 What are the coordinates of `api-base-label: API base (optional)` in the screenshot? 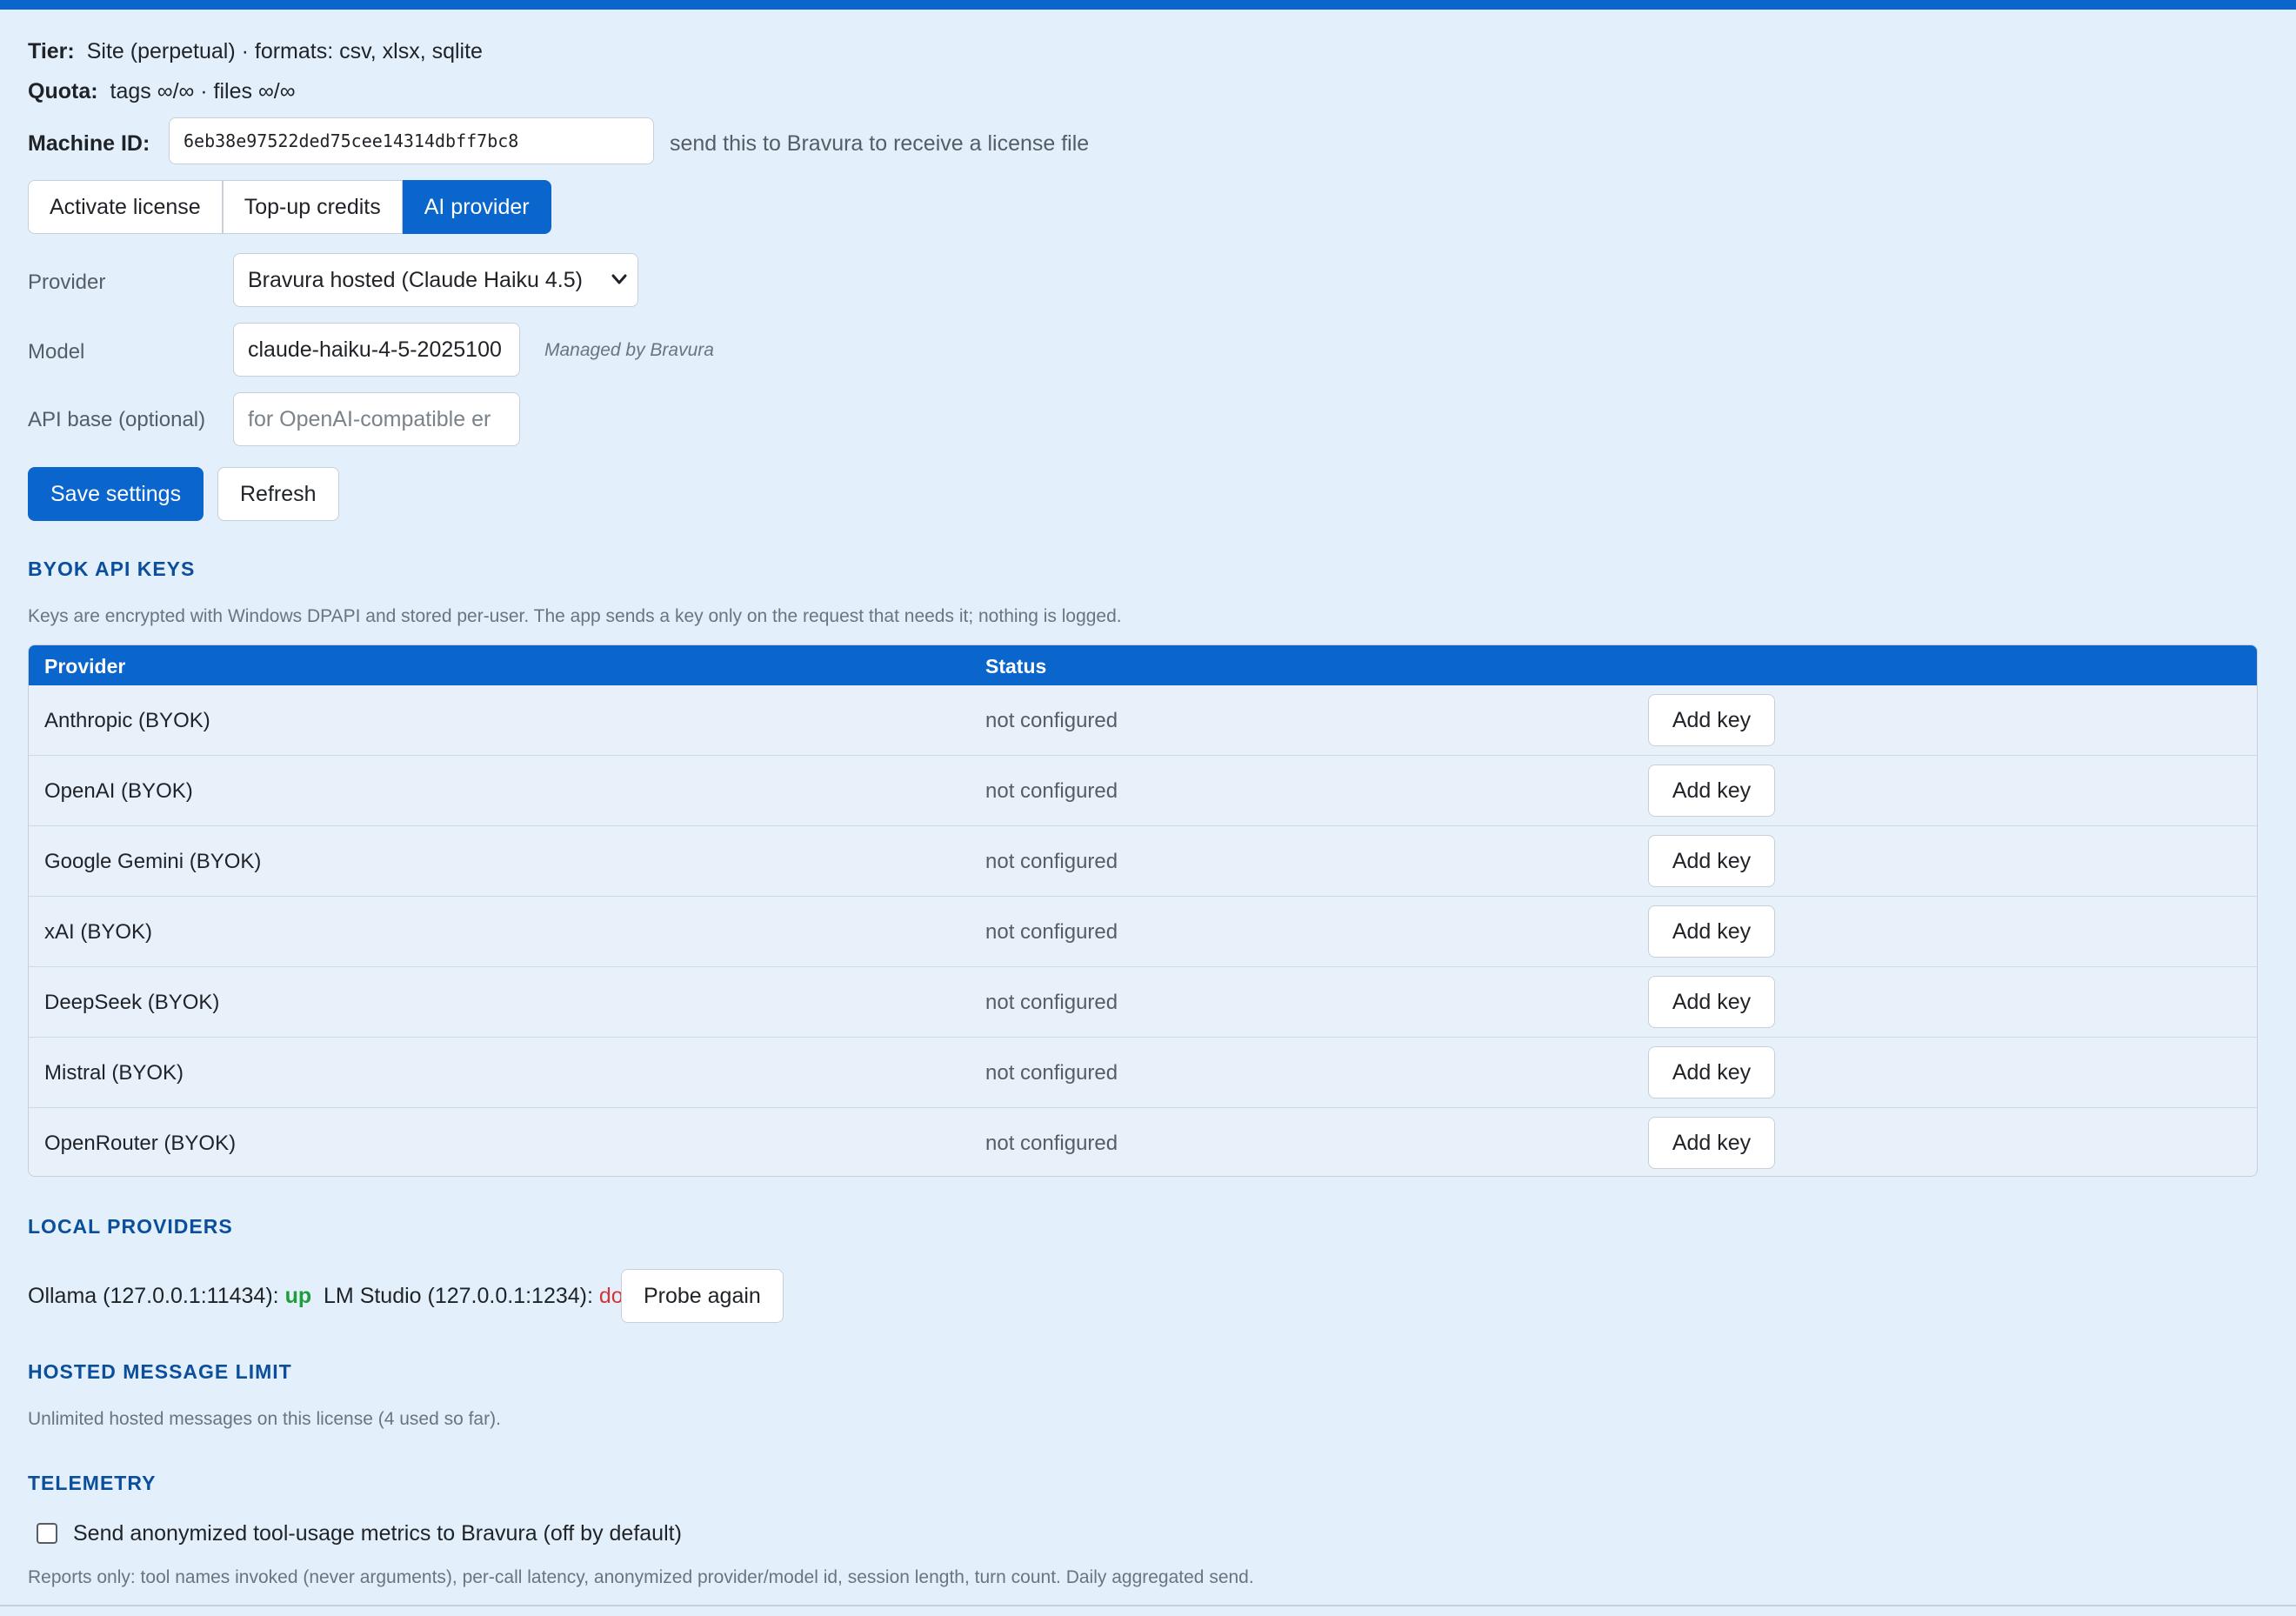 It's located at (117, 419).